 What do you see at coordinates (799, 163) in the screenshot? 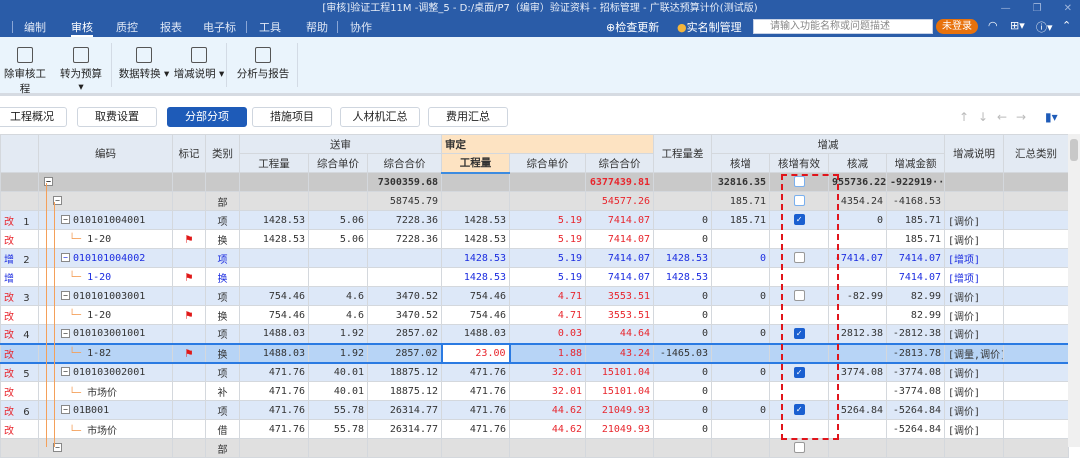
I see `col-inc-valid: 核增有效` at bounding box center [799, 163].